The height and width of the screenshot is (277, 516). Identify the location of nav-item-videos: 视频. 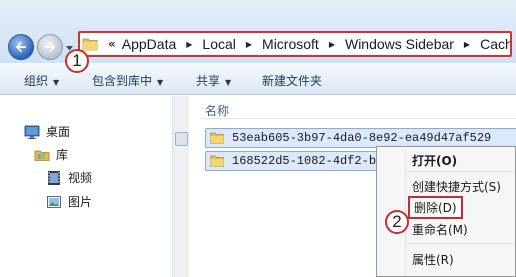
(69, 177).